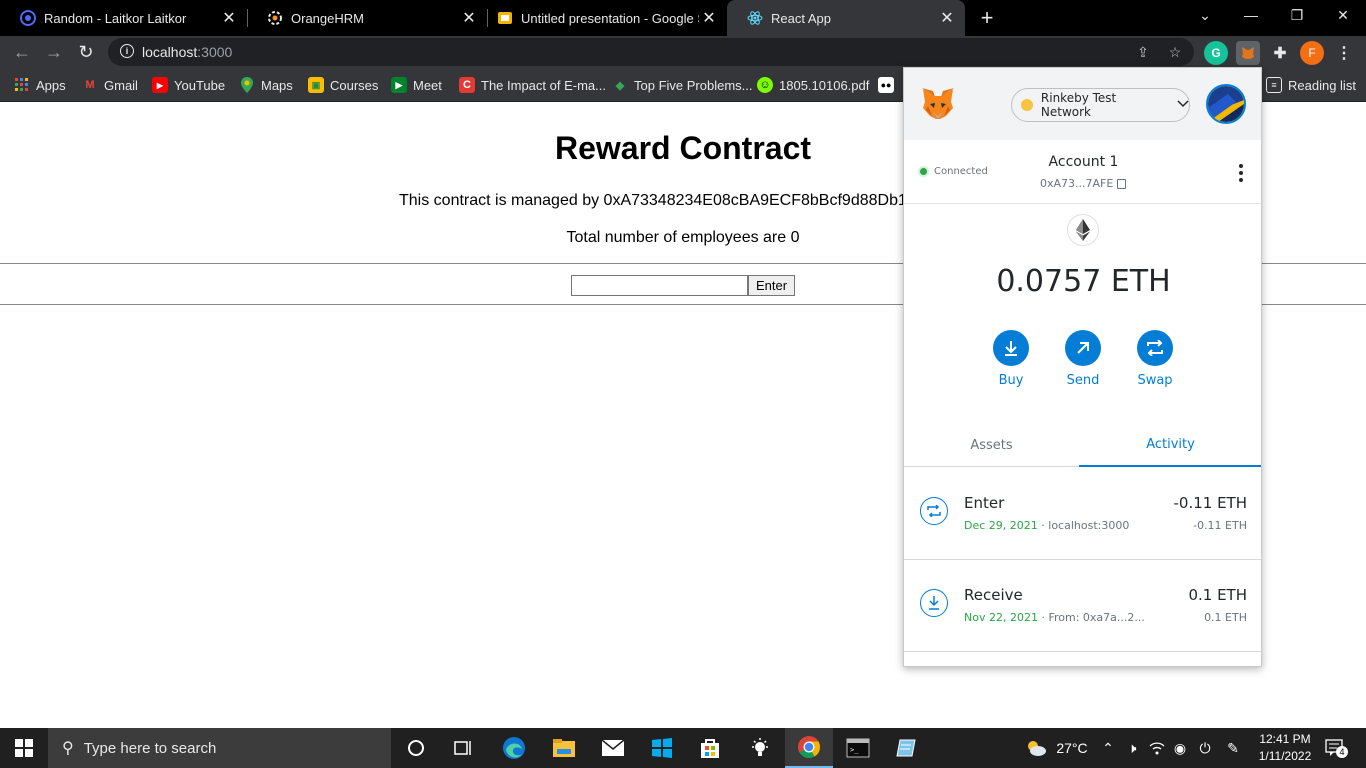  I want to click on battery-plug-icon: ⏻, so click(1205, 748).